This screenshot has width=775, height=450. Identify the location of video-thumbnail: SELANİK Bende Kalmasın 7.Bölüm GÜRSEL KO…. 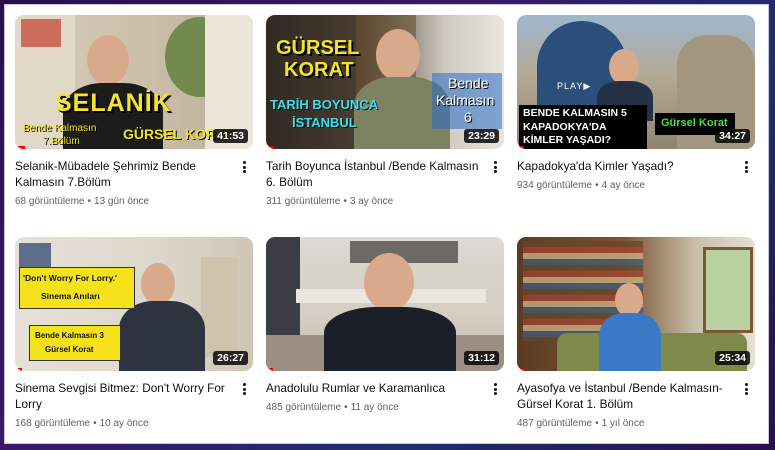
(134, 82).